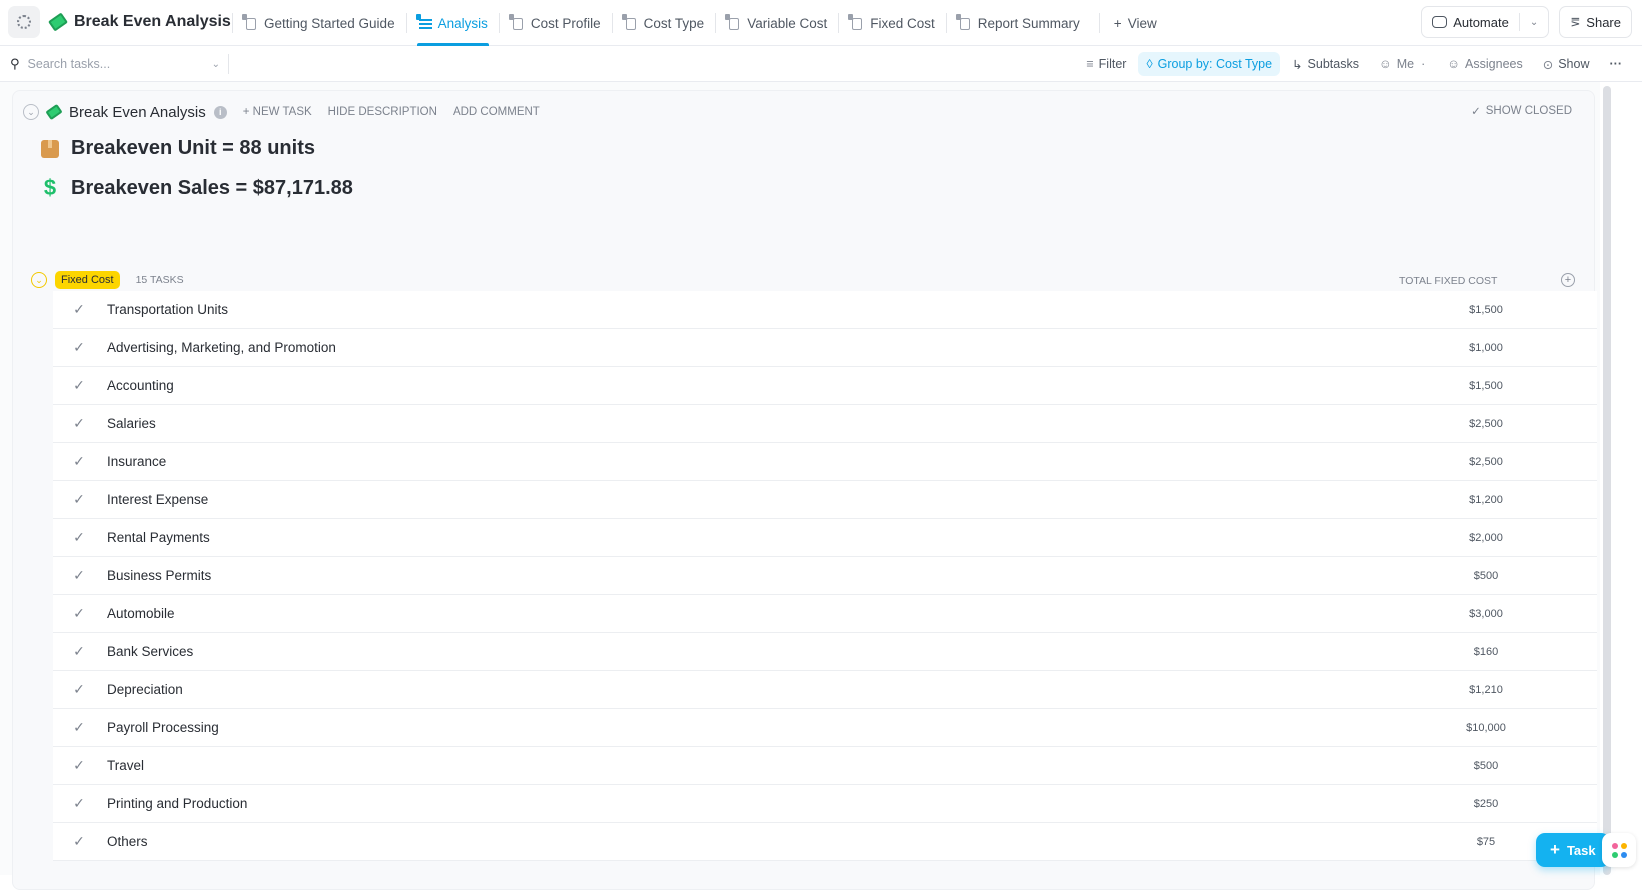 The image size is (1642, 890). I want to click on tab-fixed-cost: Fixed Cost, so click(892, 23).